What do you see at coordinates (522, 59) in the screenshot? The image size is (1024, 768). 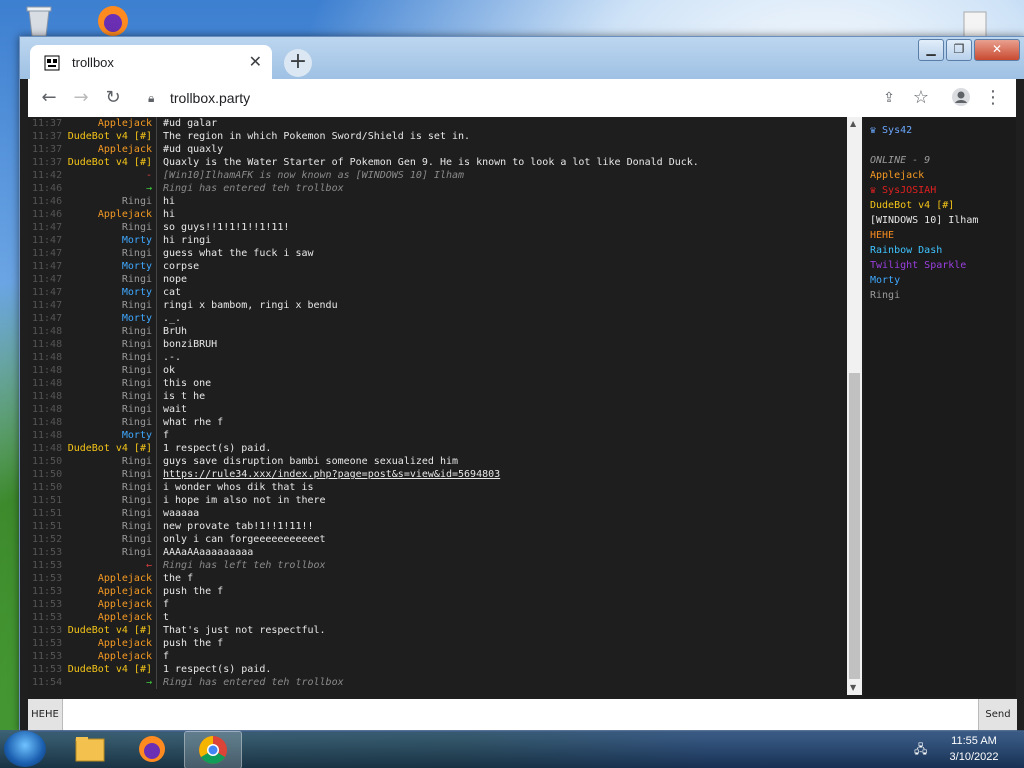 I see `browser-titlebar: trollbox ✕ + ▁ ❐ ✕` at bounding box center [522, 59].